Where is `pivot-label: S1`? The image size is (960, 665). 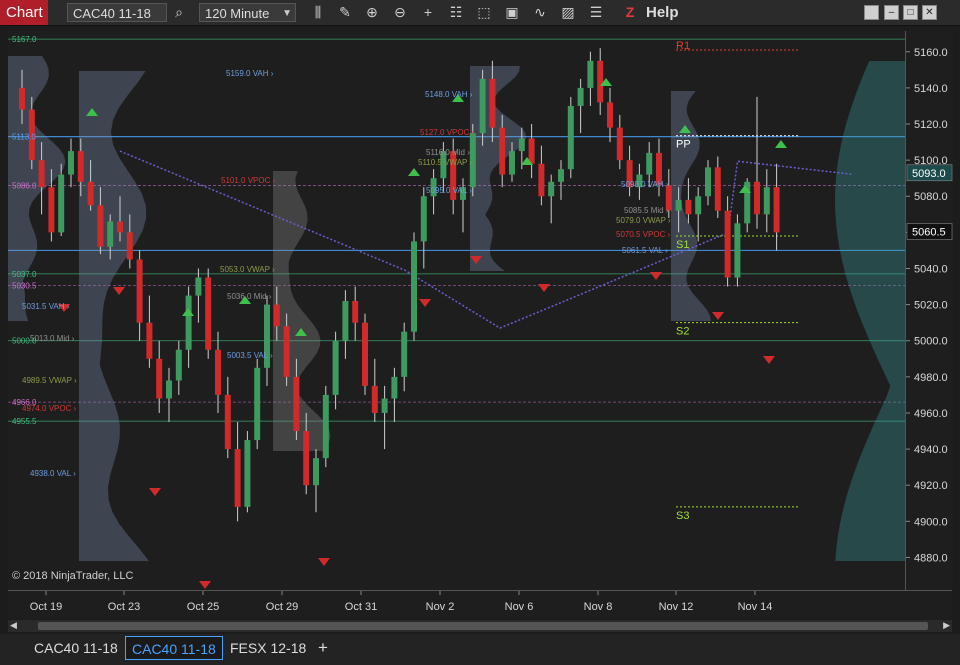 pivot-label: S1 is located at coordinates (682, 245).